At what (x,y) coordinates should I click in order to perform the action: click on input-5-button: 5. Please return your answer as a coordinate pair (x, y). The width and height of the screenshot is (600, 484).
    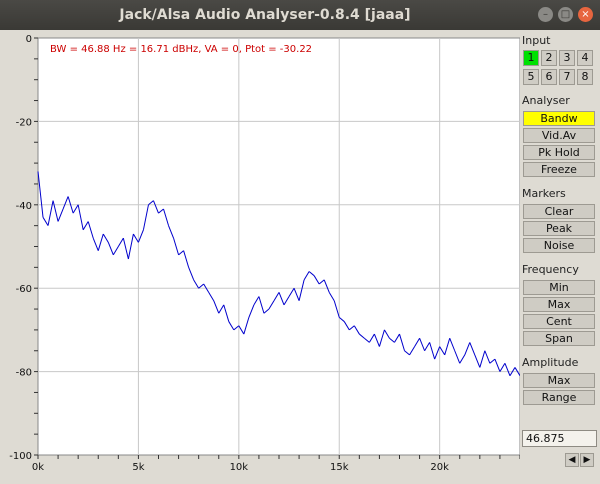
    Looking at the image, I should click on (531, 77).